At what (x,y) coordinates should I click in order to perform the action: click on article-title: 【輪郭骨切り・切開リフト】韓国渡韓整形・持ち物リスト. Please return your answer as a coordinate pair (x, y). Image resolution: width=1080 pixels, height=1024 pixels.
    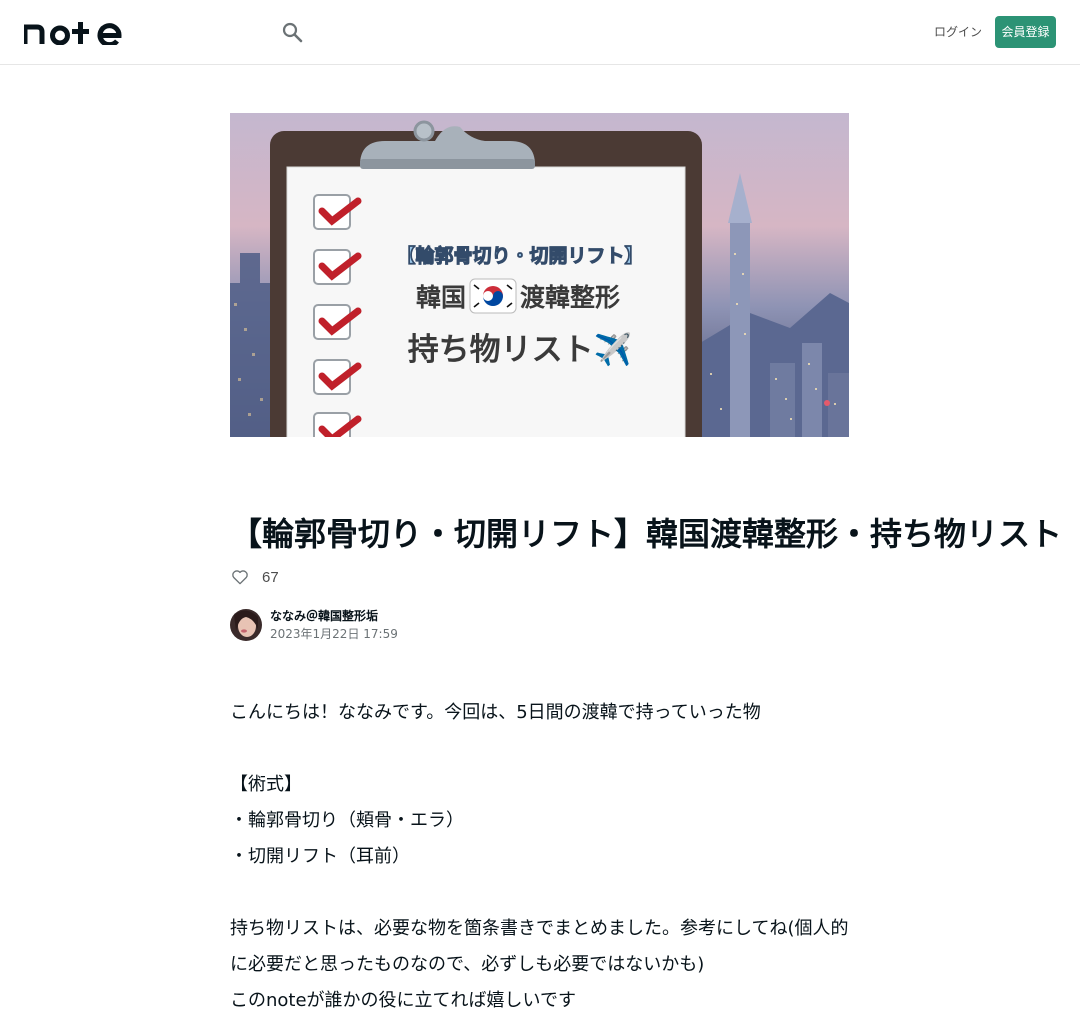
    Looking at the image, I should click on (646, 534).